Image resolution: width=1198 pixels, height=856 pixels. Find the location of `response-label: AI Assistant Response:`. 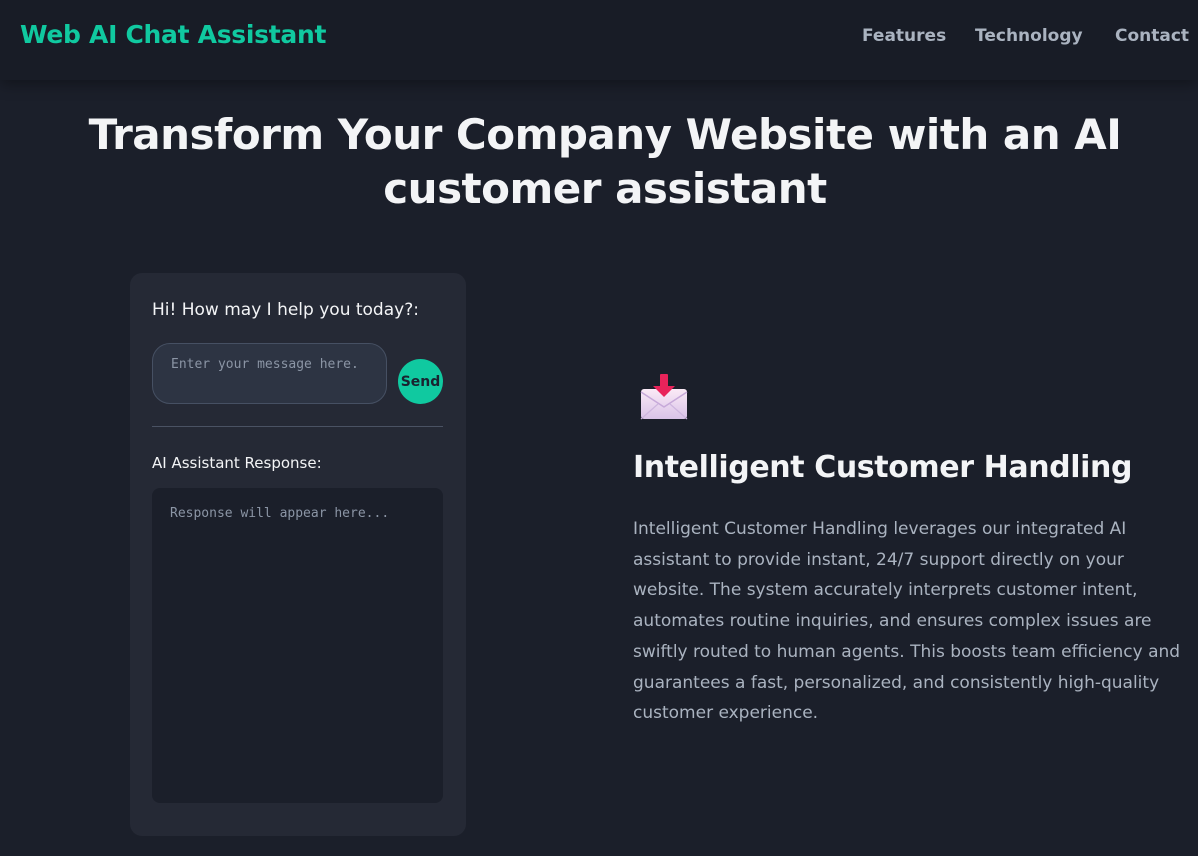

response-label: AI Assistant Response: is located at coordinates (237, 463).